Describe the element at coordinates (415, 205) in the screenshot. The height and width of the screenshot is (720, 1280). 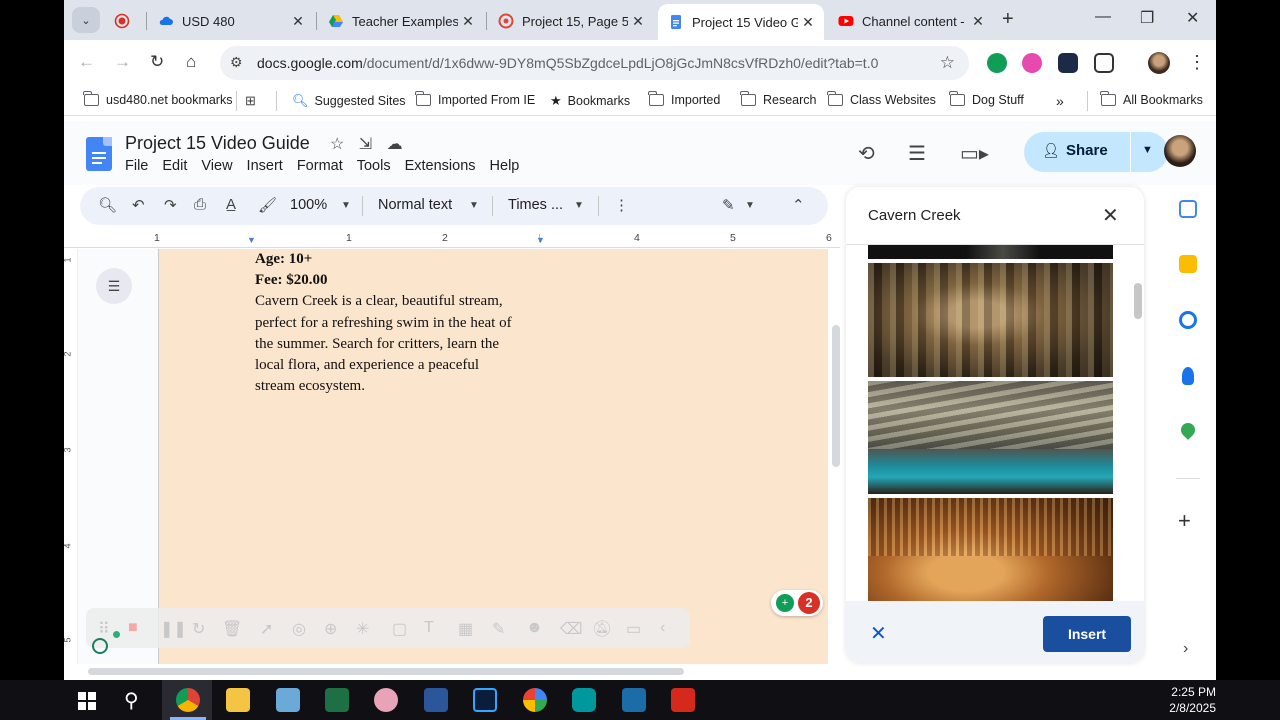
I see `style-select: Normal text` at that location.